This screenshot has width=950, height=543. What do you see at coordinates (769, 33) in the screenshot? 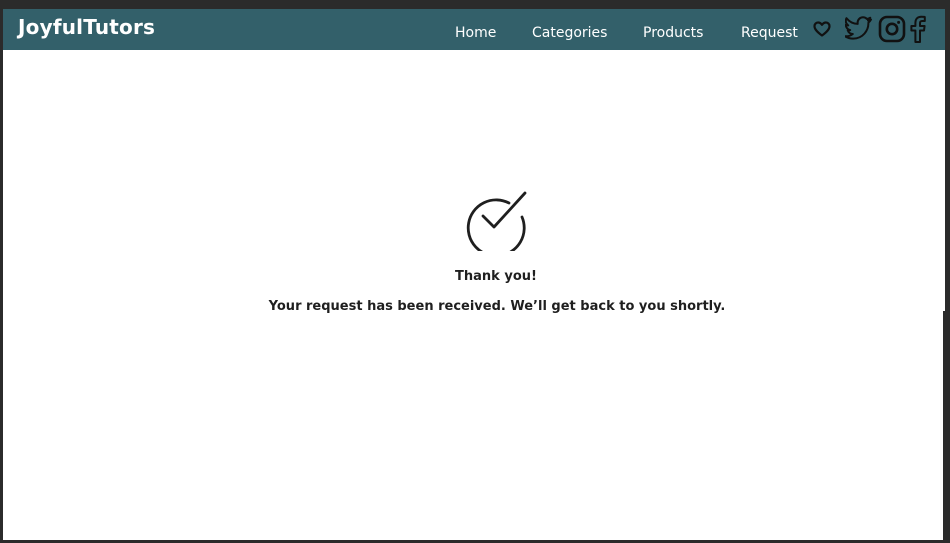
I see `nav-request-link: Request` at bounding box center [769, 33].